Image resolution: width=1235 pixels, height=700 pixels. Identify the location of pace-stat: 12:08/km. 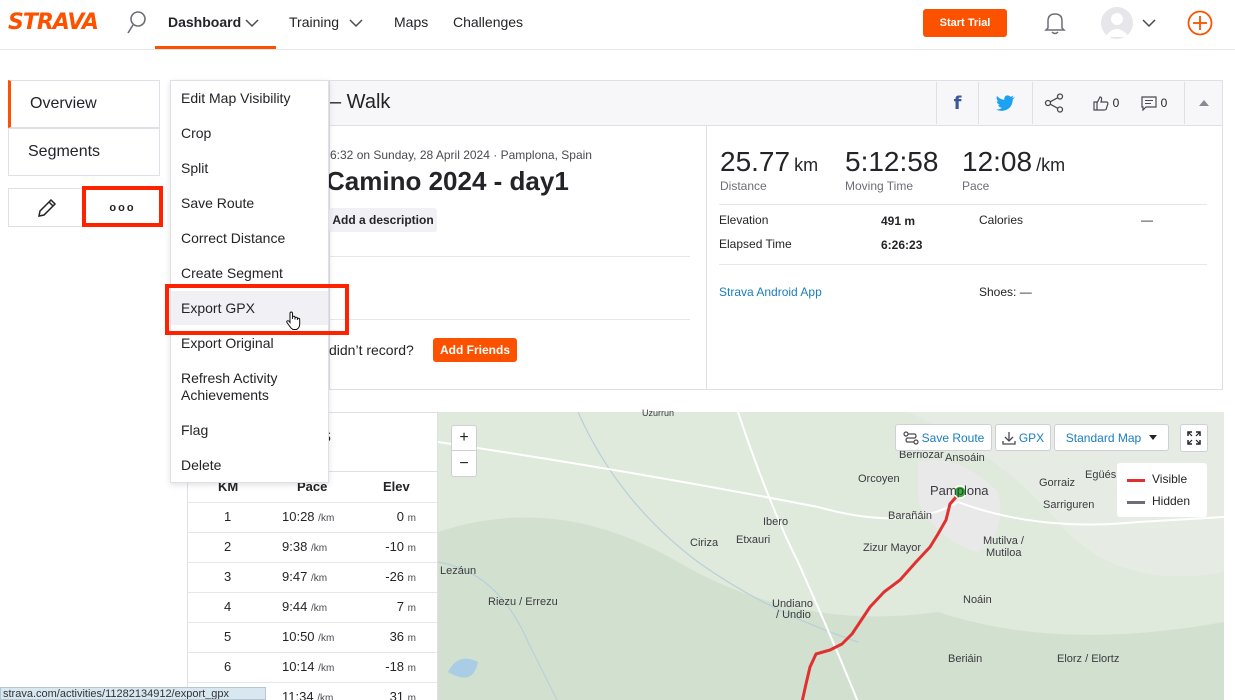
(1014, 161).